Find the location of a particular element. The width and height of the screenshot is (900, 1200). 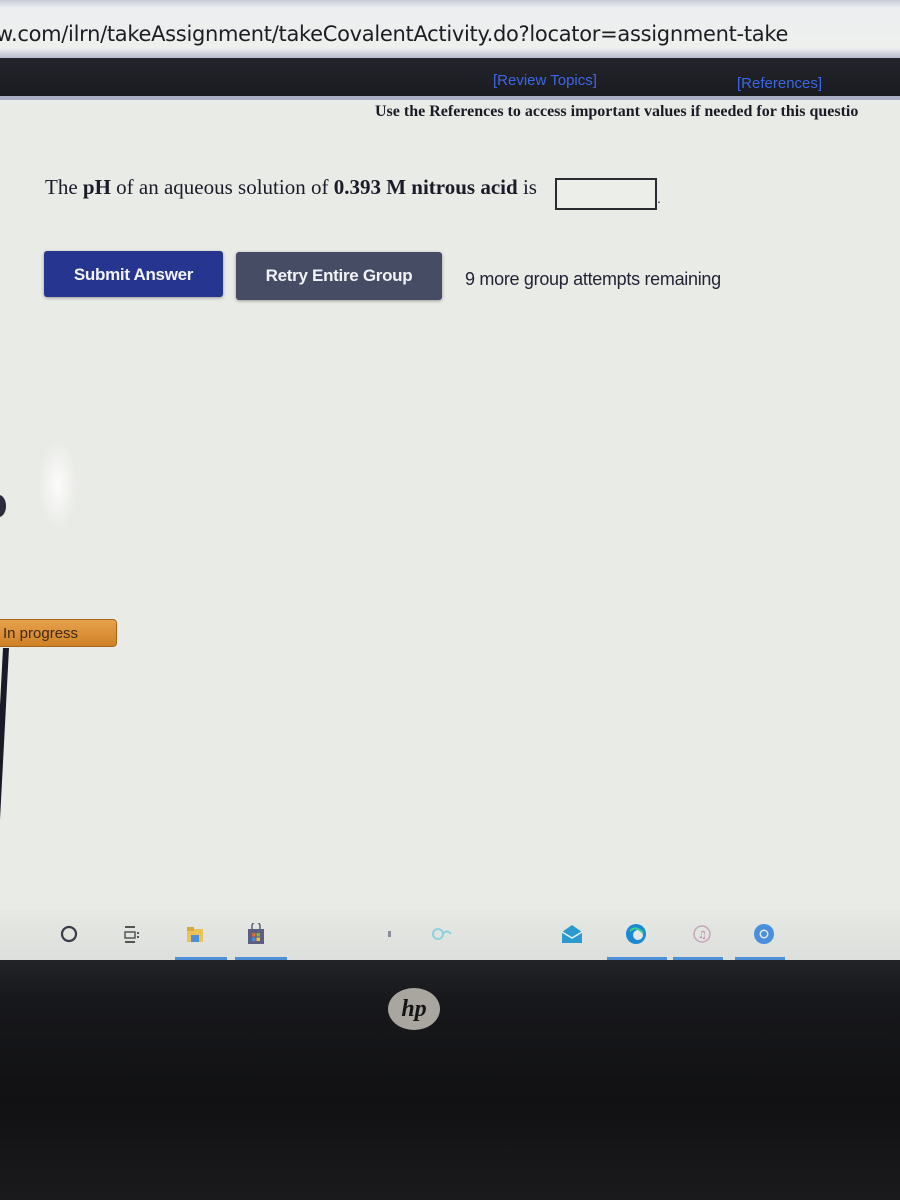

status-badge: In progress is located at coordinates (58, 633).